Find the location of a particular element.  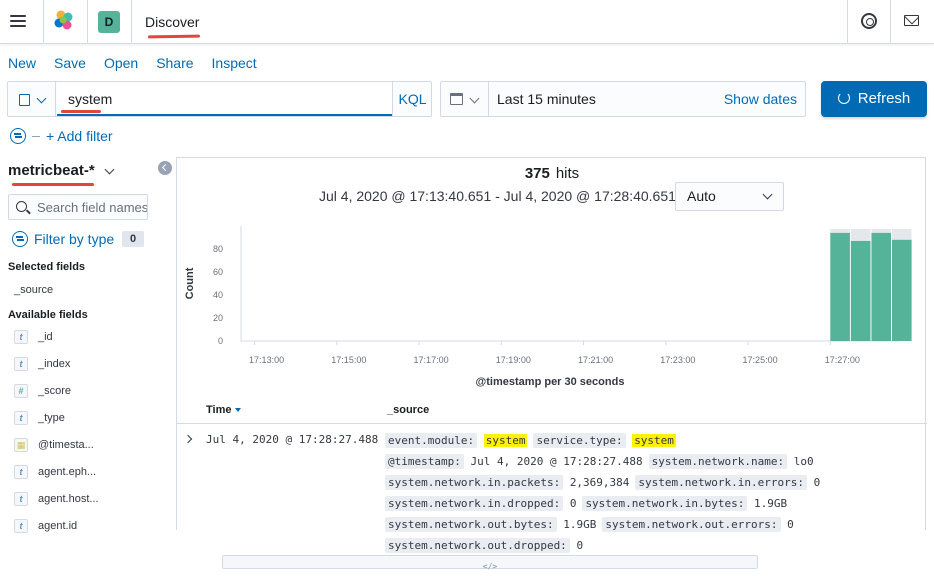

show-dates-button: Show dates is located at coordinates (760, 99).